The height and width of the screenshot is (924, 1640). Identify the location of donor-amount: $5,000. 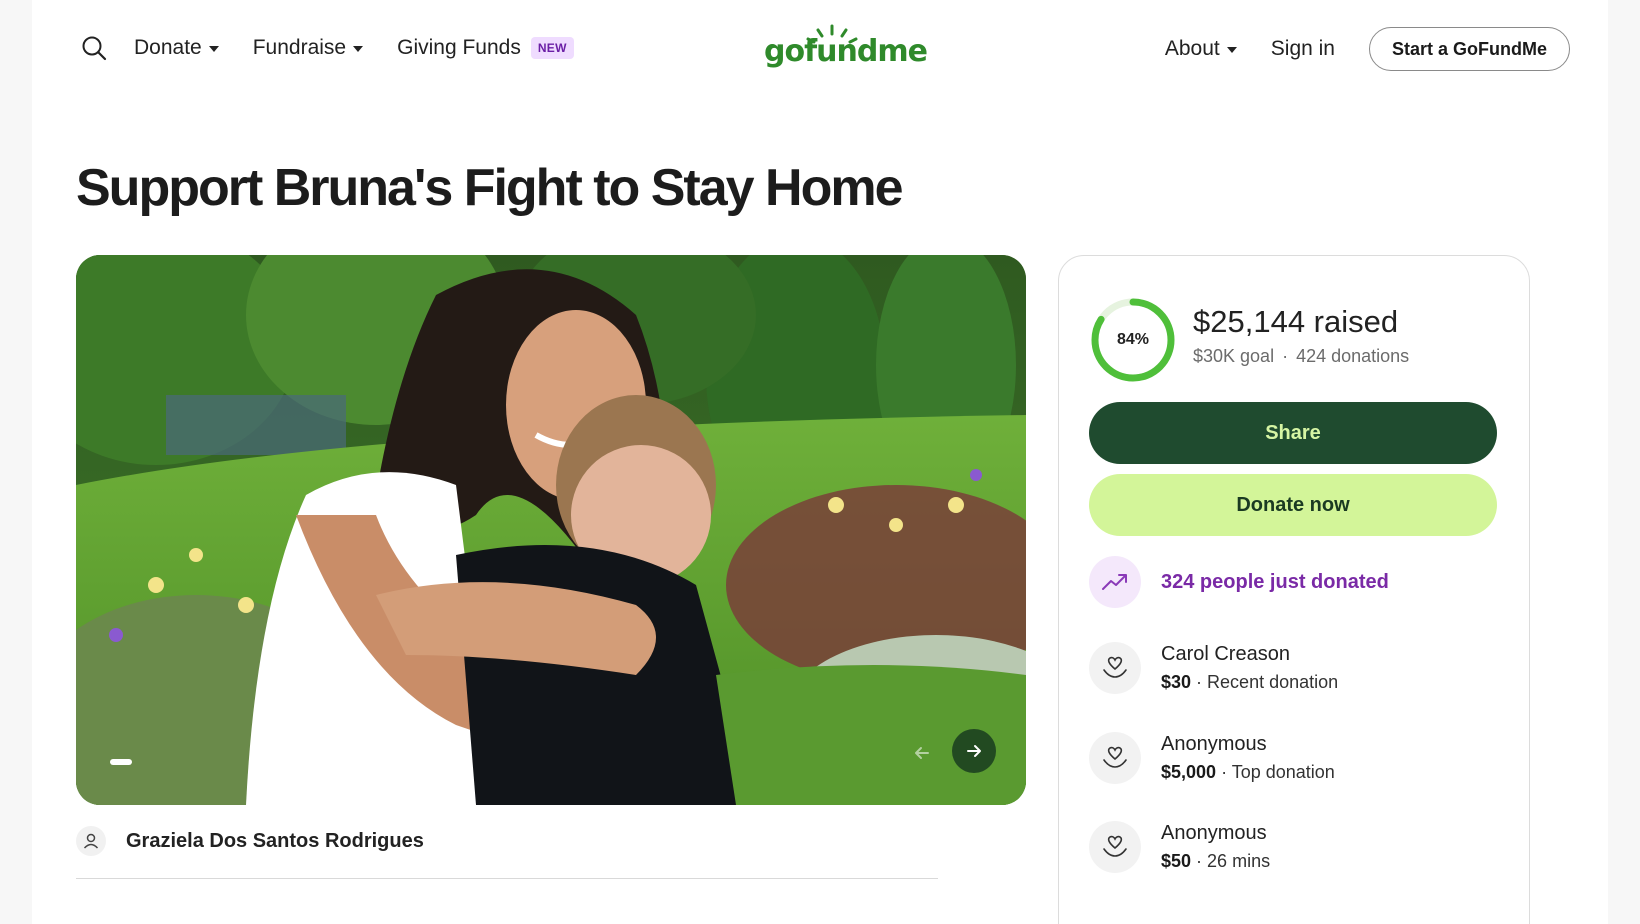
(1189, 772).